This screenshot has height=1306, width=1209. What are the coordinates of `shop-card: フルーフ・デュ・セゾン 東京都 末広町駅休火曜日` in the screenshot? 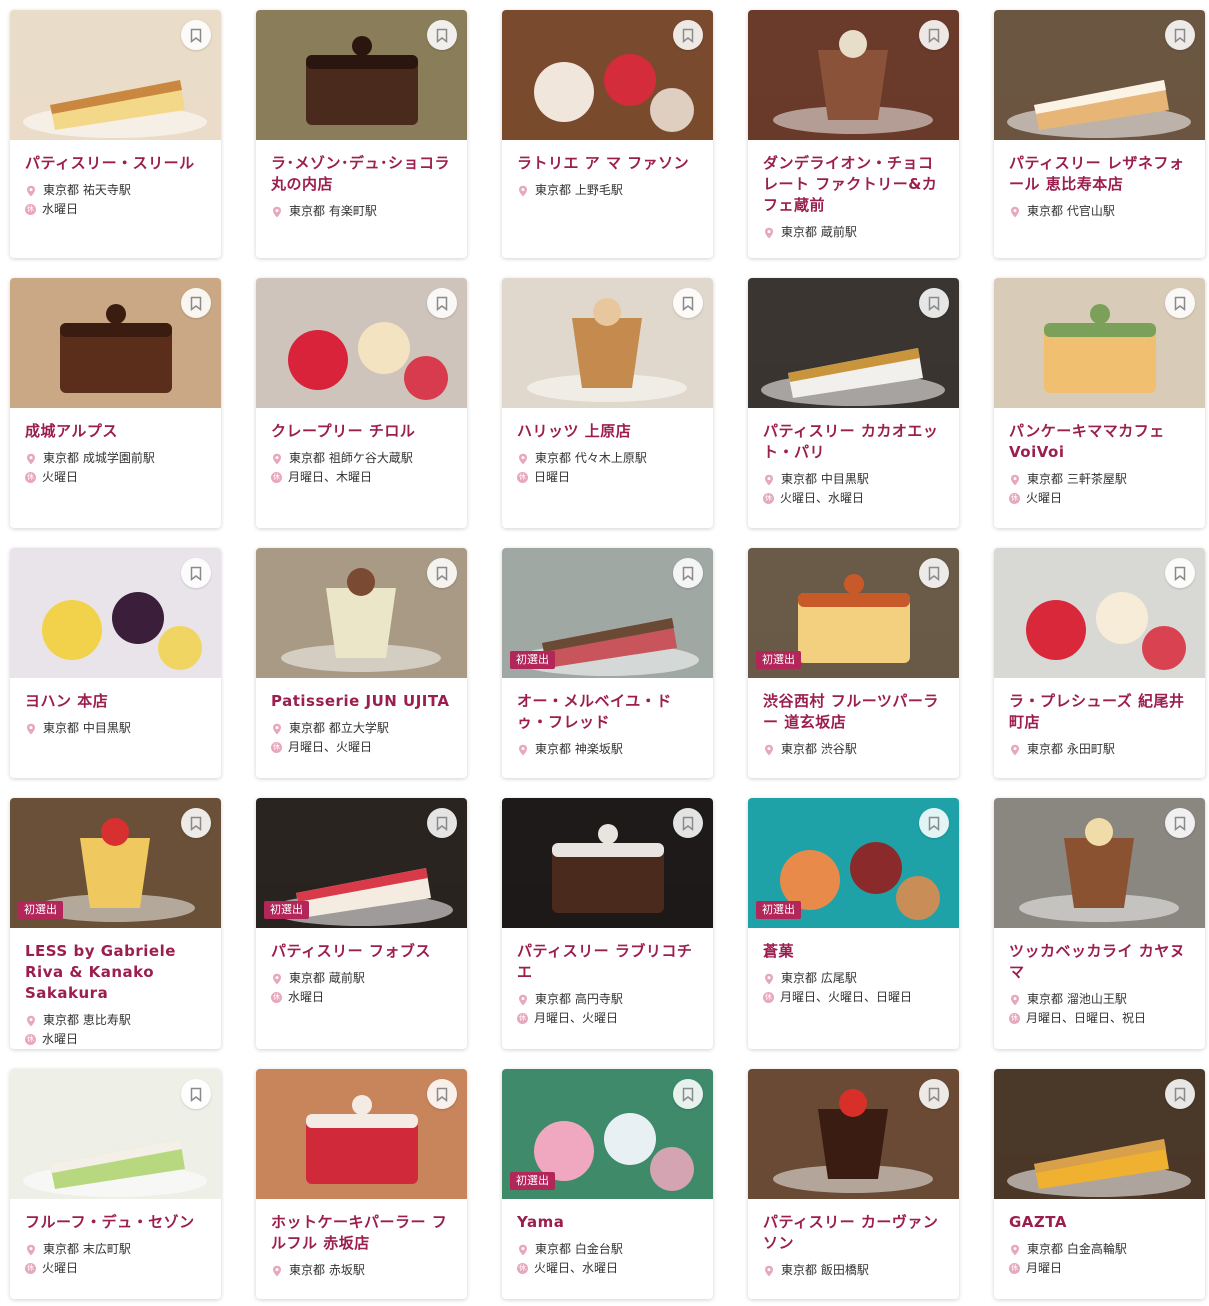 It's located at (115, 1184).